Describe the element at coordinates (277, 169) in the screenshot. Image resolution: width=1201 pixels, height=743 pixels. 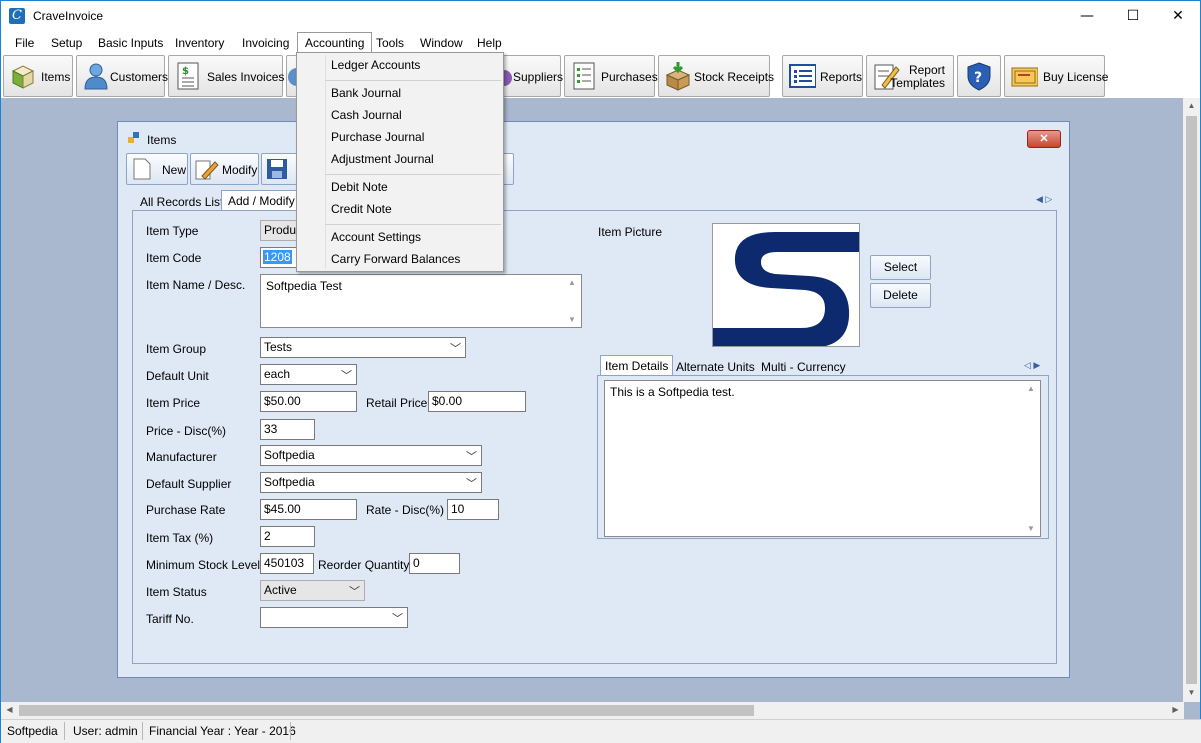
I see `save-disk-icon` at that location.